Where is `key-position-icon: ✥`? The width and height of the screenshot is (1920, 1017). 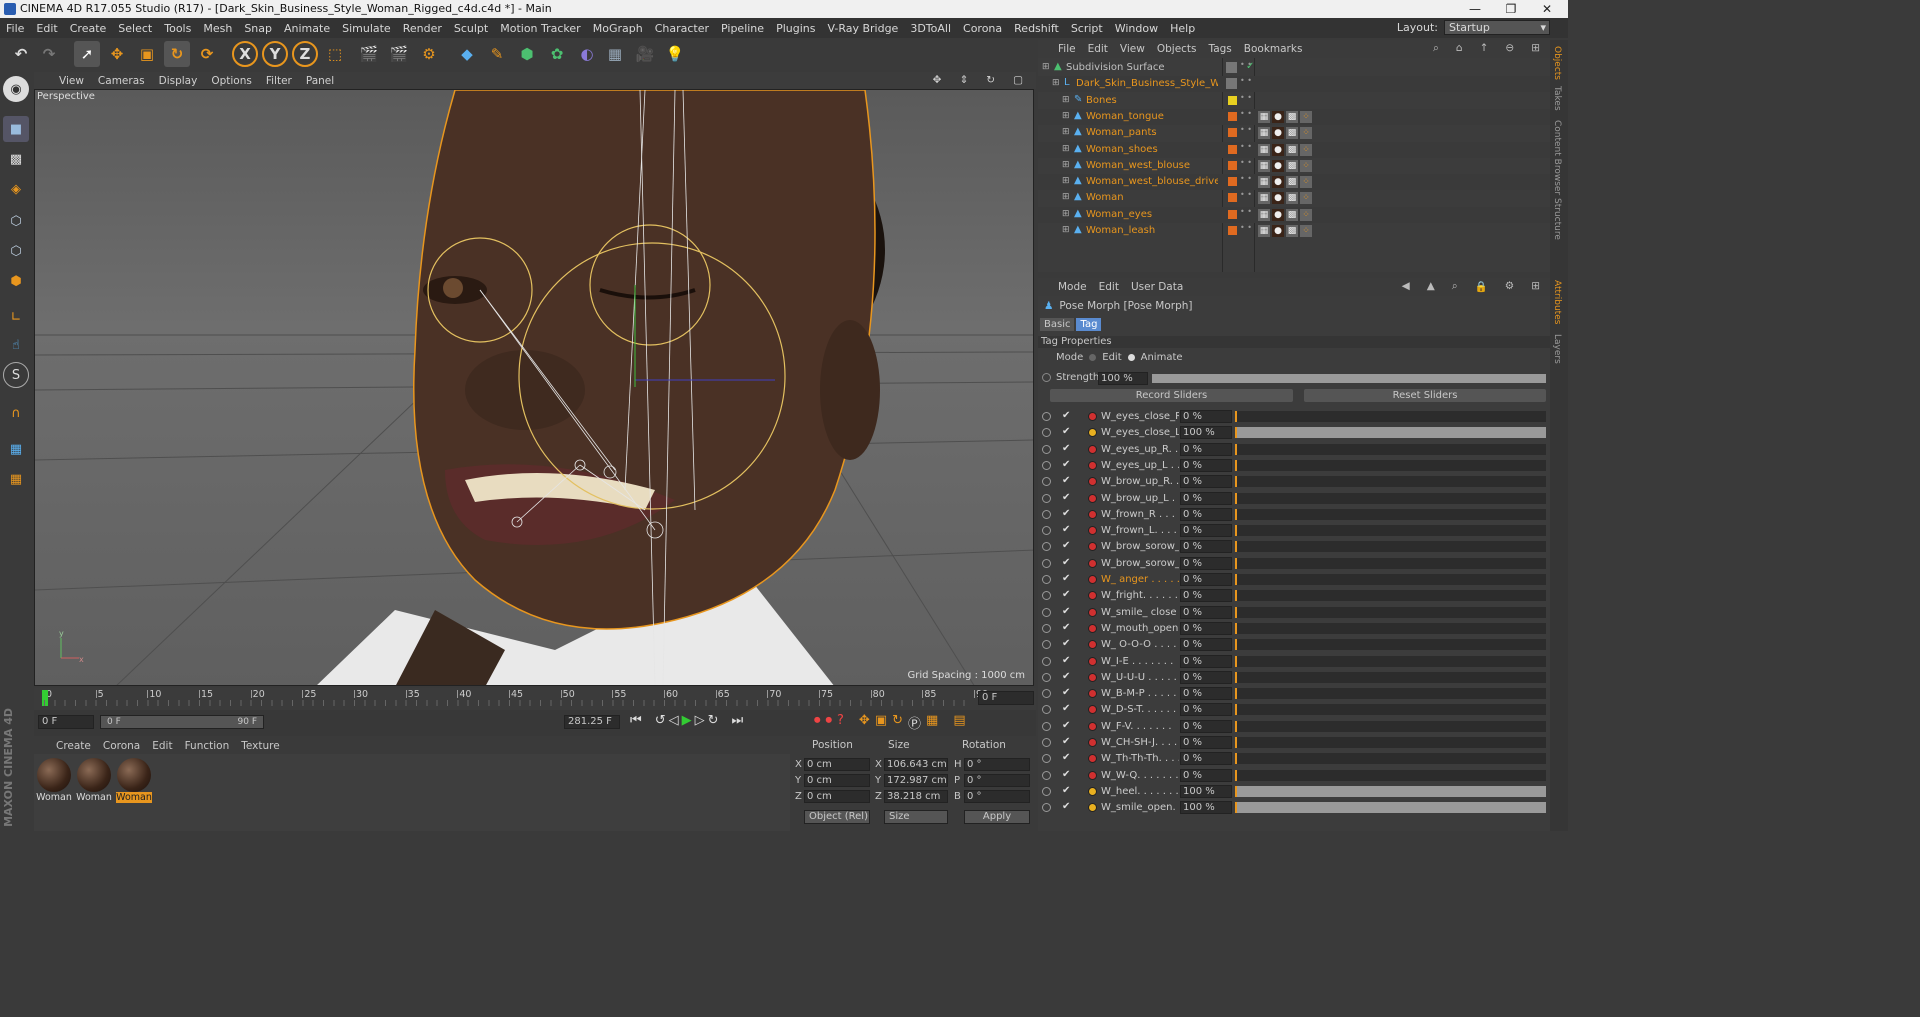 key-position-icon: ✥ is located at coordinates (864, 722).